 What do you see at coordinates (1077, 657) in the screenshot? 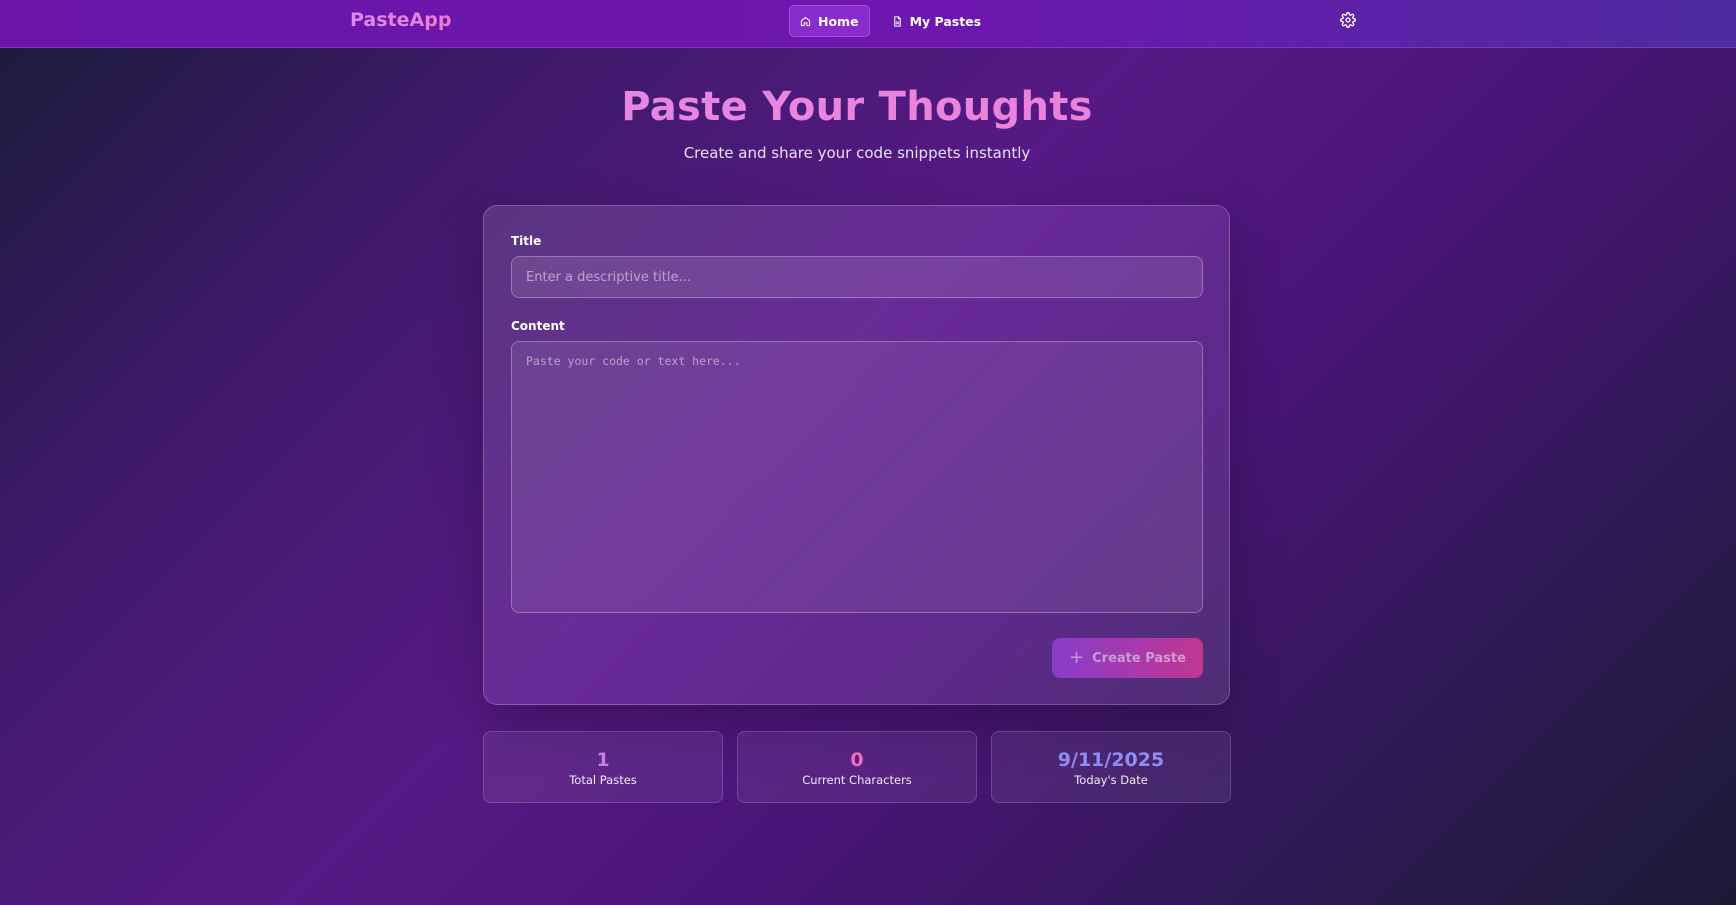
I see `plus-icon: +` at bounding box center [1077, 657].